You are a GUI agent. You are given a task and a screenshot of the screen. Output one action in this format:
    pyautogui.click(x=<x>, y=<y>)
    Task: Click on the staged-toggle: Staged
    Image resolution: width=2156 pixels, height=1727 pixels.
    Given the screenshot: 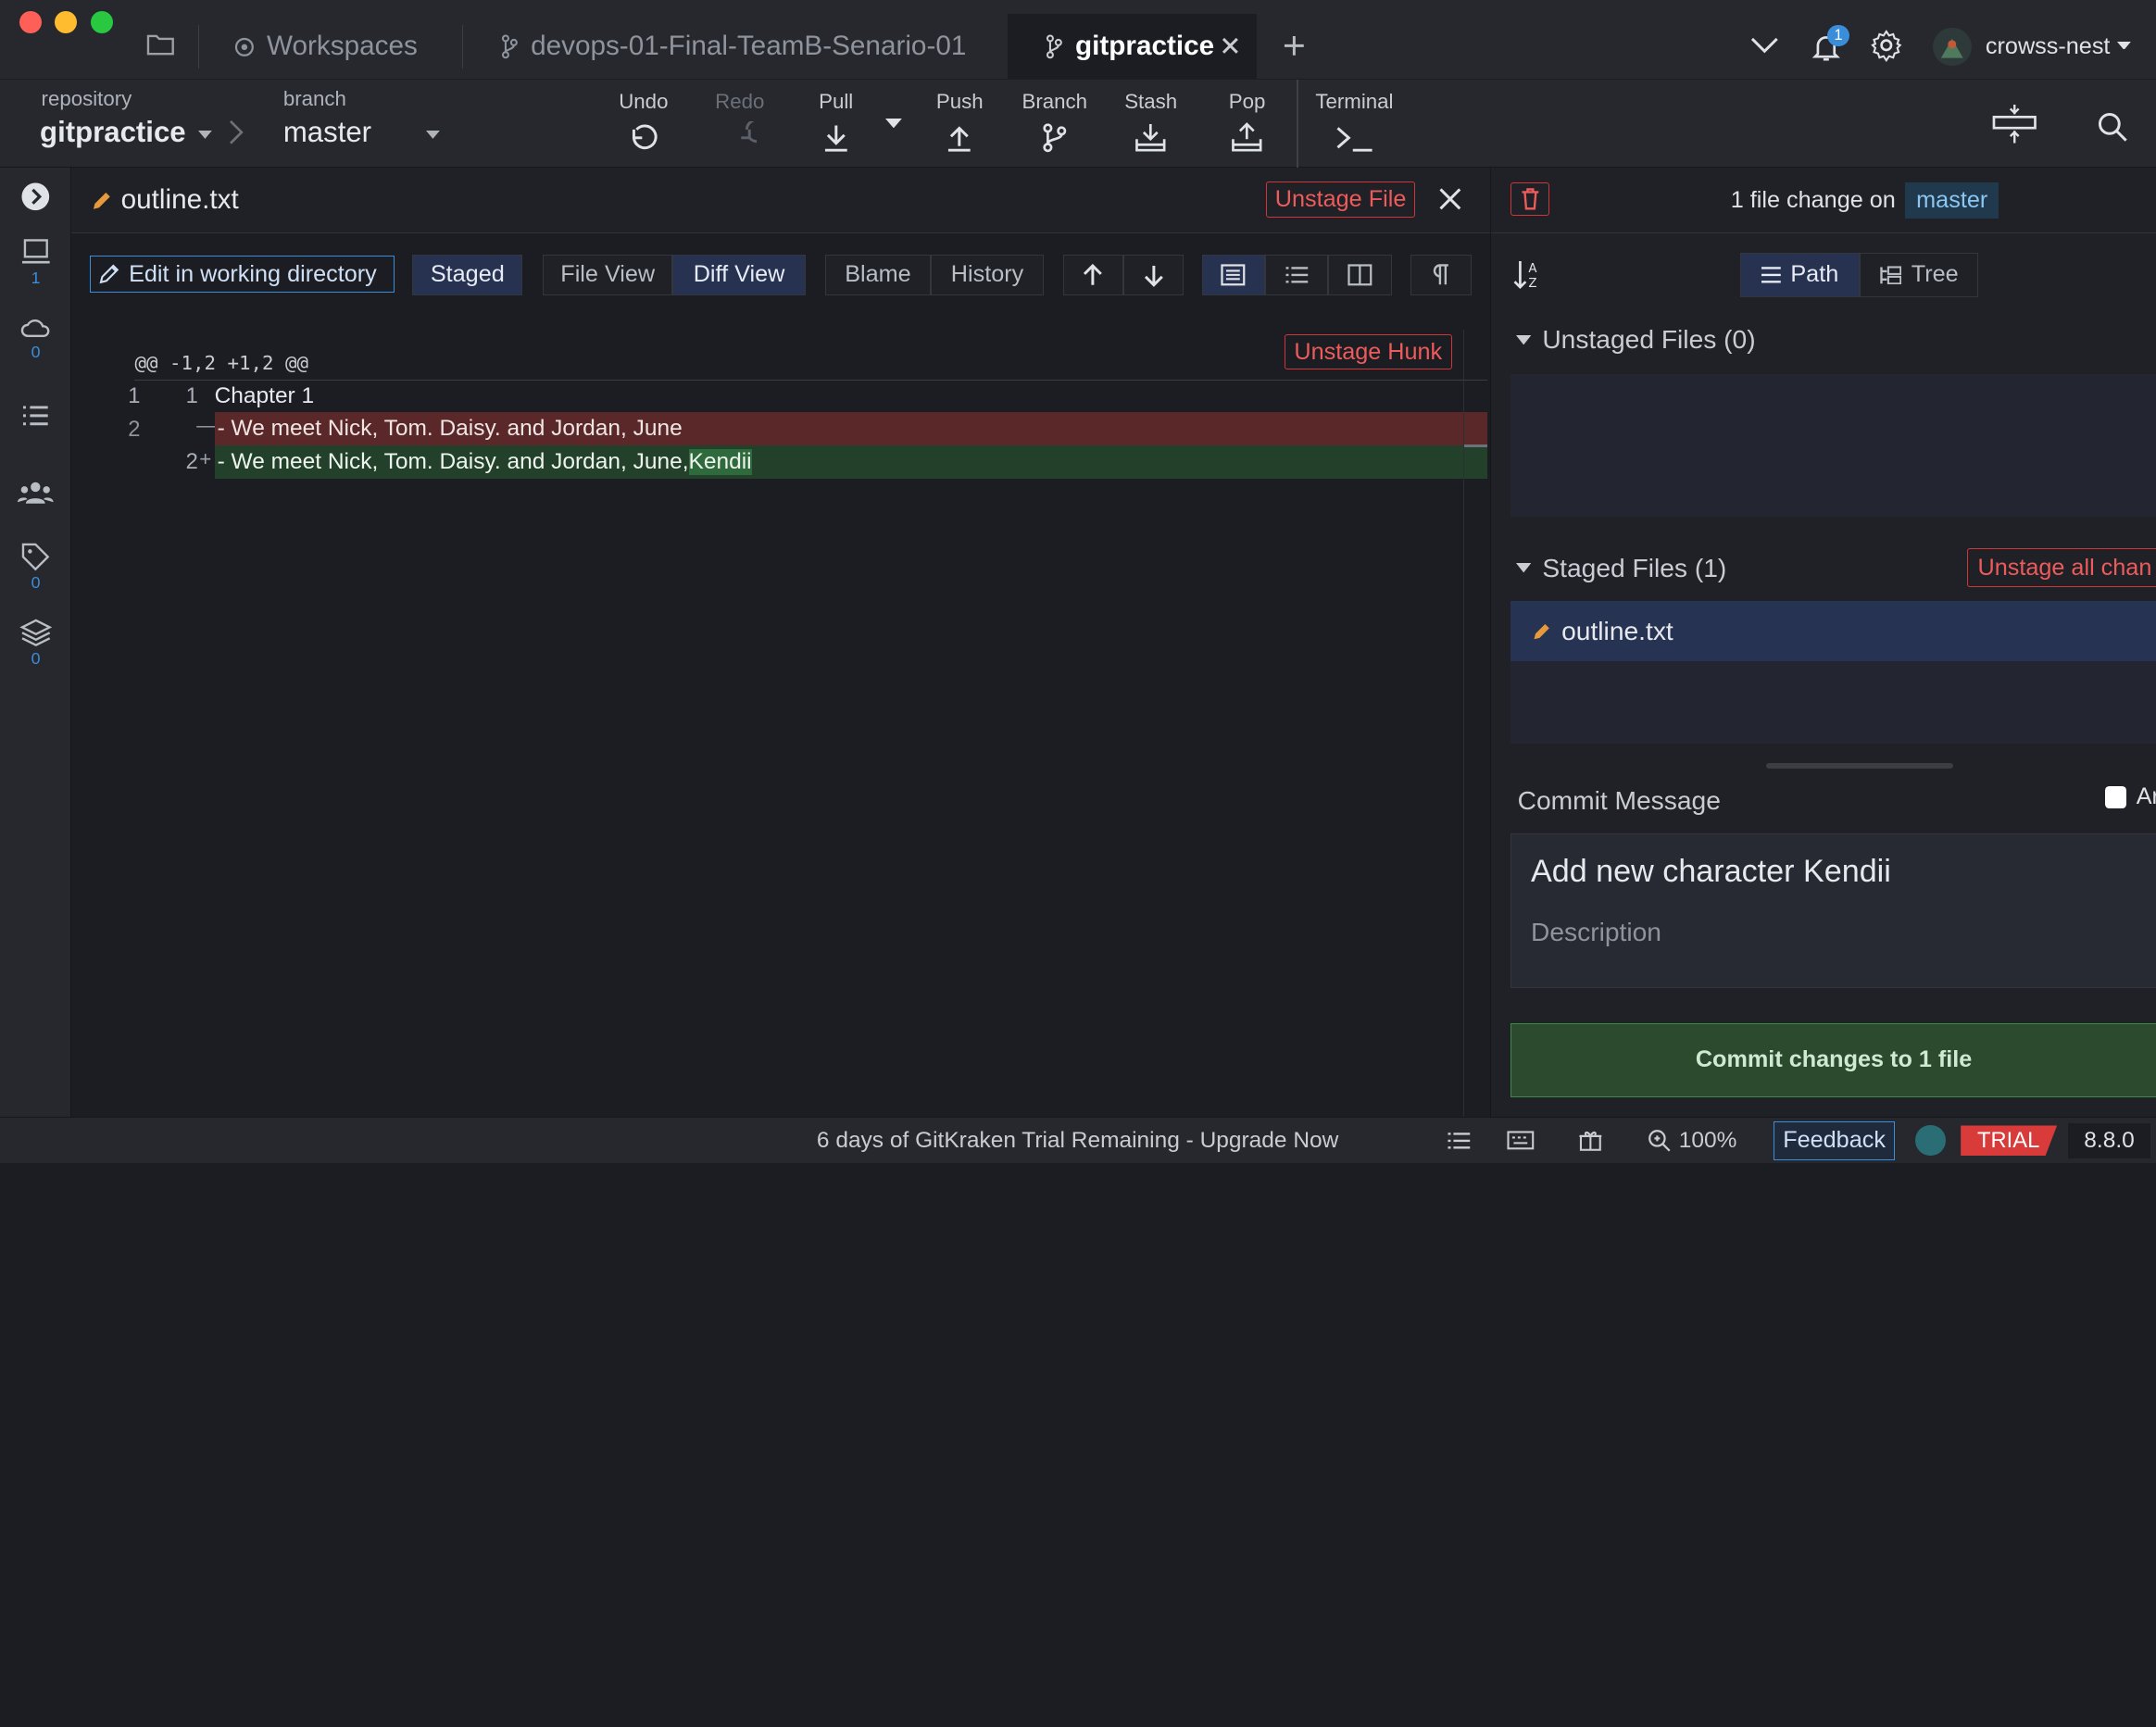 What is the action you would take?
    pyautogui.click(x=467, y=275)
    